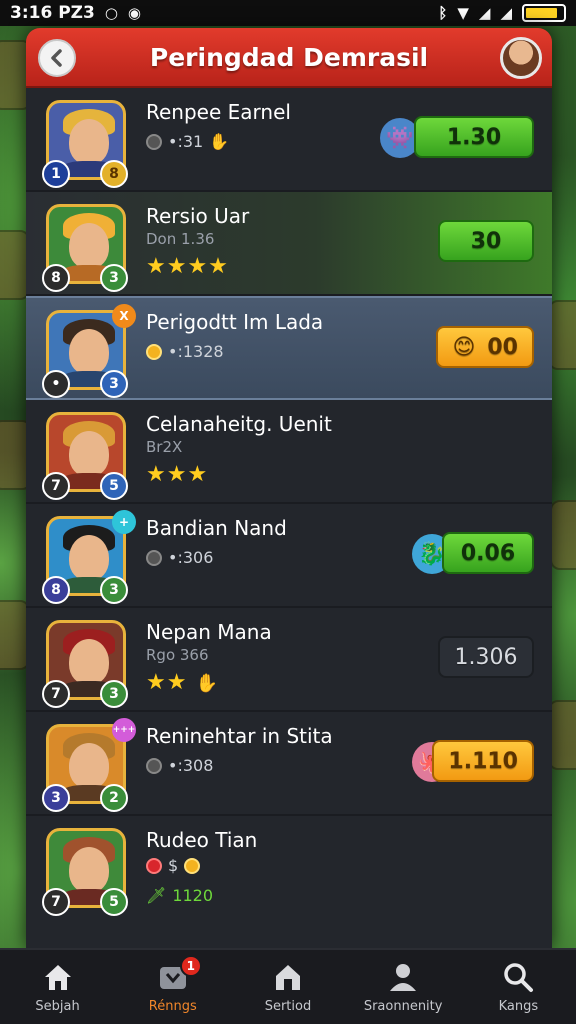 The image size is (576, 1024). I want to click on star-rating: ★★ ✋, so click(182, 682).